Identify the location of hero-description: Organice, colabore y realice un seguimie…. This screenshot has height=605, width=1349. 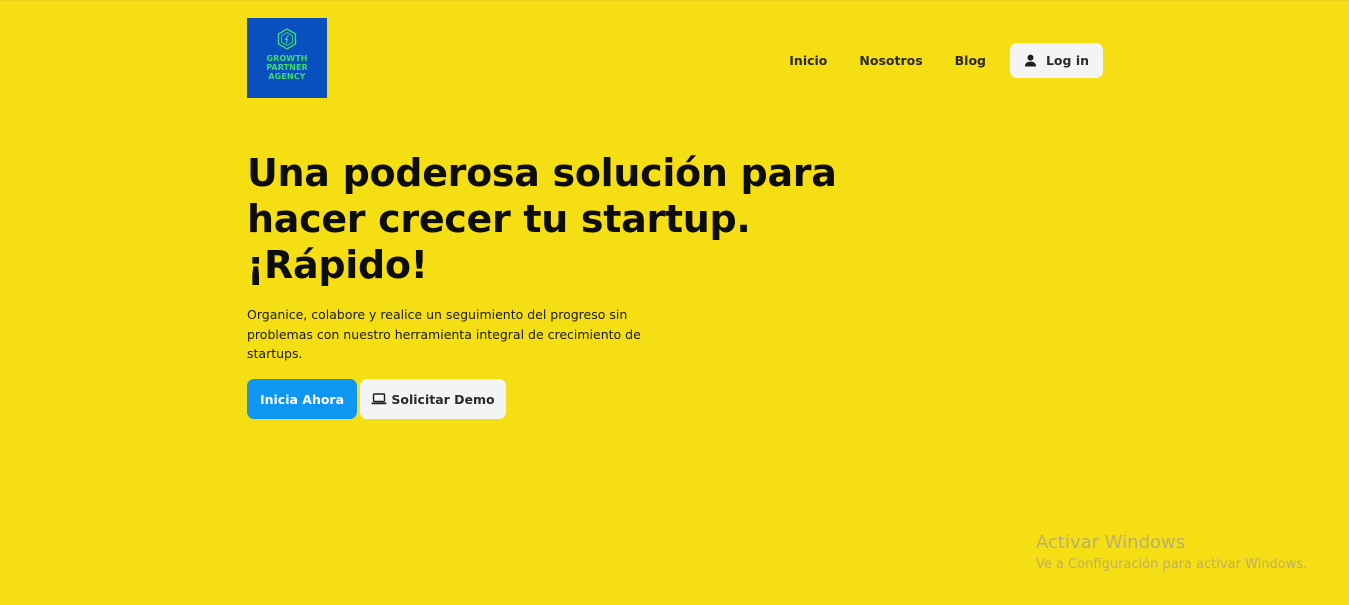
(444, 334).